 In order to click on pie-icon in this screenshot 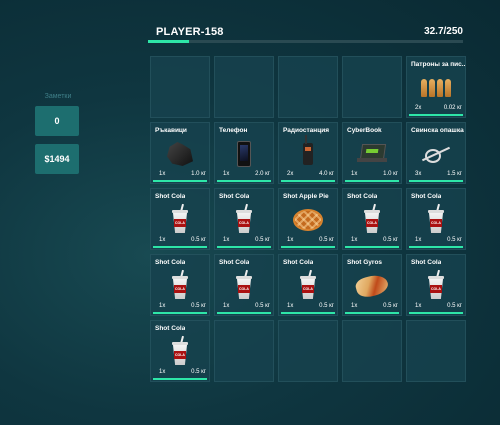, I will do `click(308, 220)`.